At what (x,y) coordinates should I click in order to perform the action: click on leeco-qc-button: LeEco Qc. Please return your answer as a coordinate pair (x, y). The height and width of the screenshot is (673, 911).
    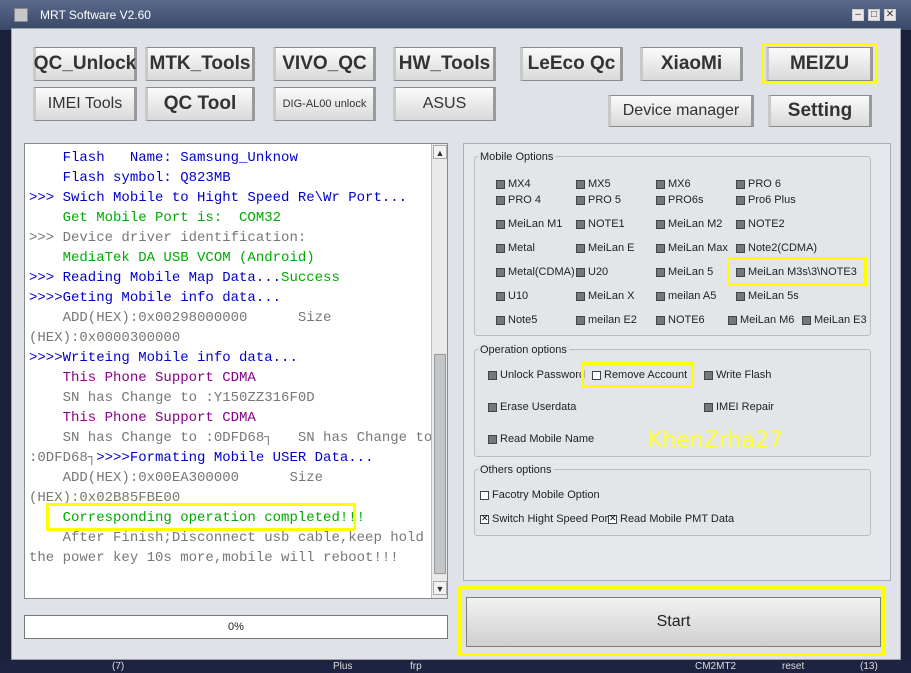
    Looking at the image, I should click on (571, 64).